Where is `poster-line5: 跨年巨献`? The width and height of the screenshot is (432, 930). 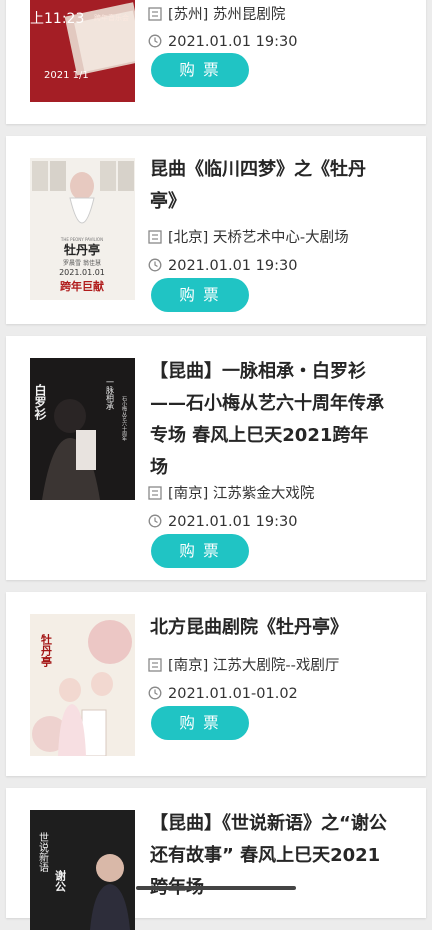
poster-line5: 跨年巨献 is located at coordinates (82, 286).